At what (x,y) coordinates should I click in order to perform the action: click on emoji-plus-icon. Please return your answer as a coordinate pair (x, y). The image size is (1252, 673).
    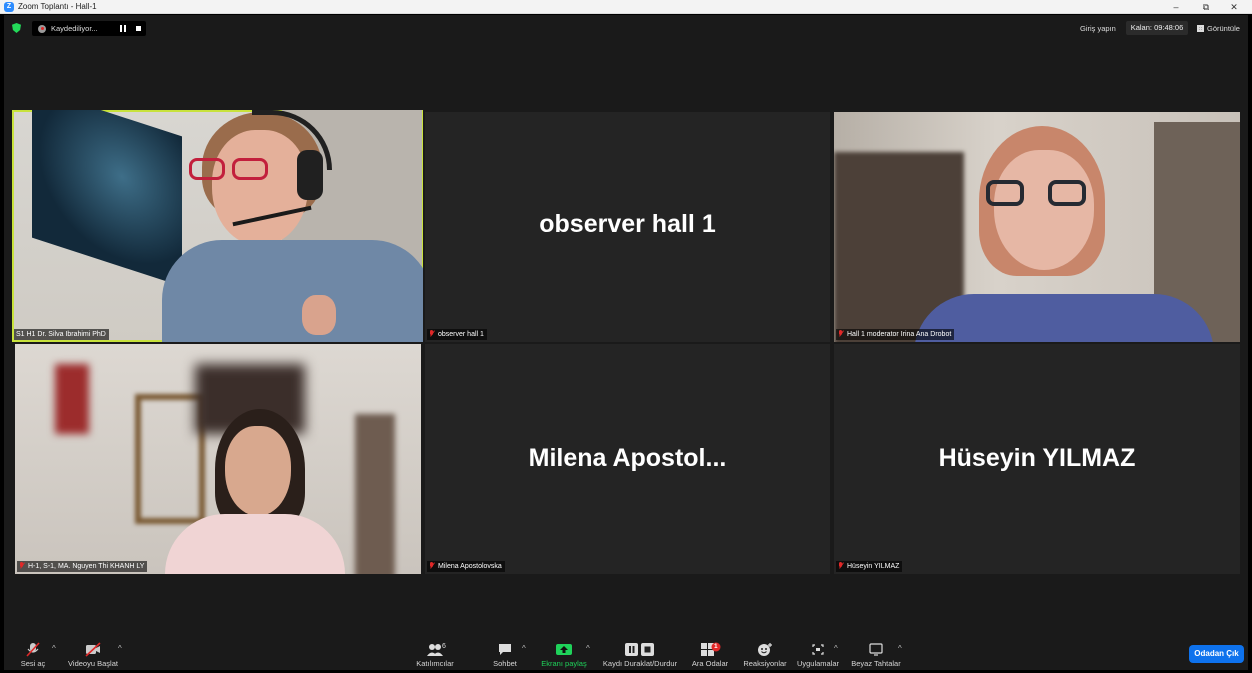
    Looking at the image, I should click on (765, 649).